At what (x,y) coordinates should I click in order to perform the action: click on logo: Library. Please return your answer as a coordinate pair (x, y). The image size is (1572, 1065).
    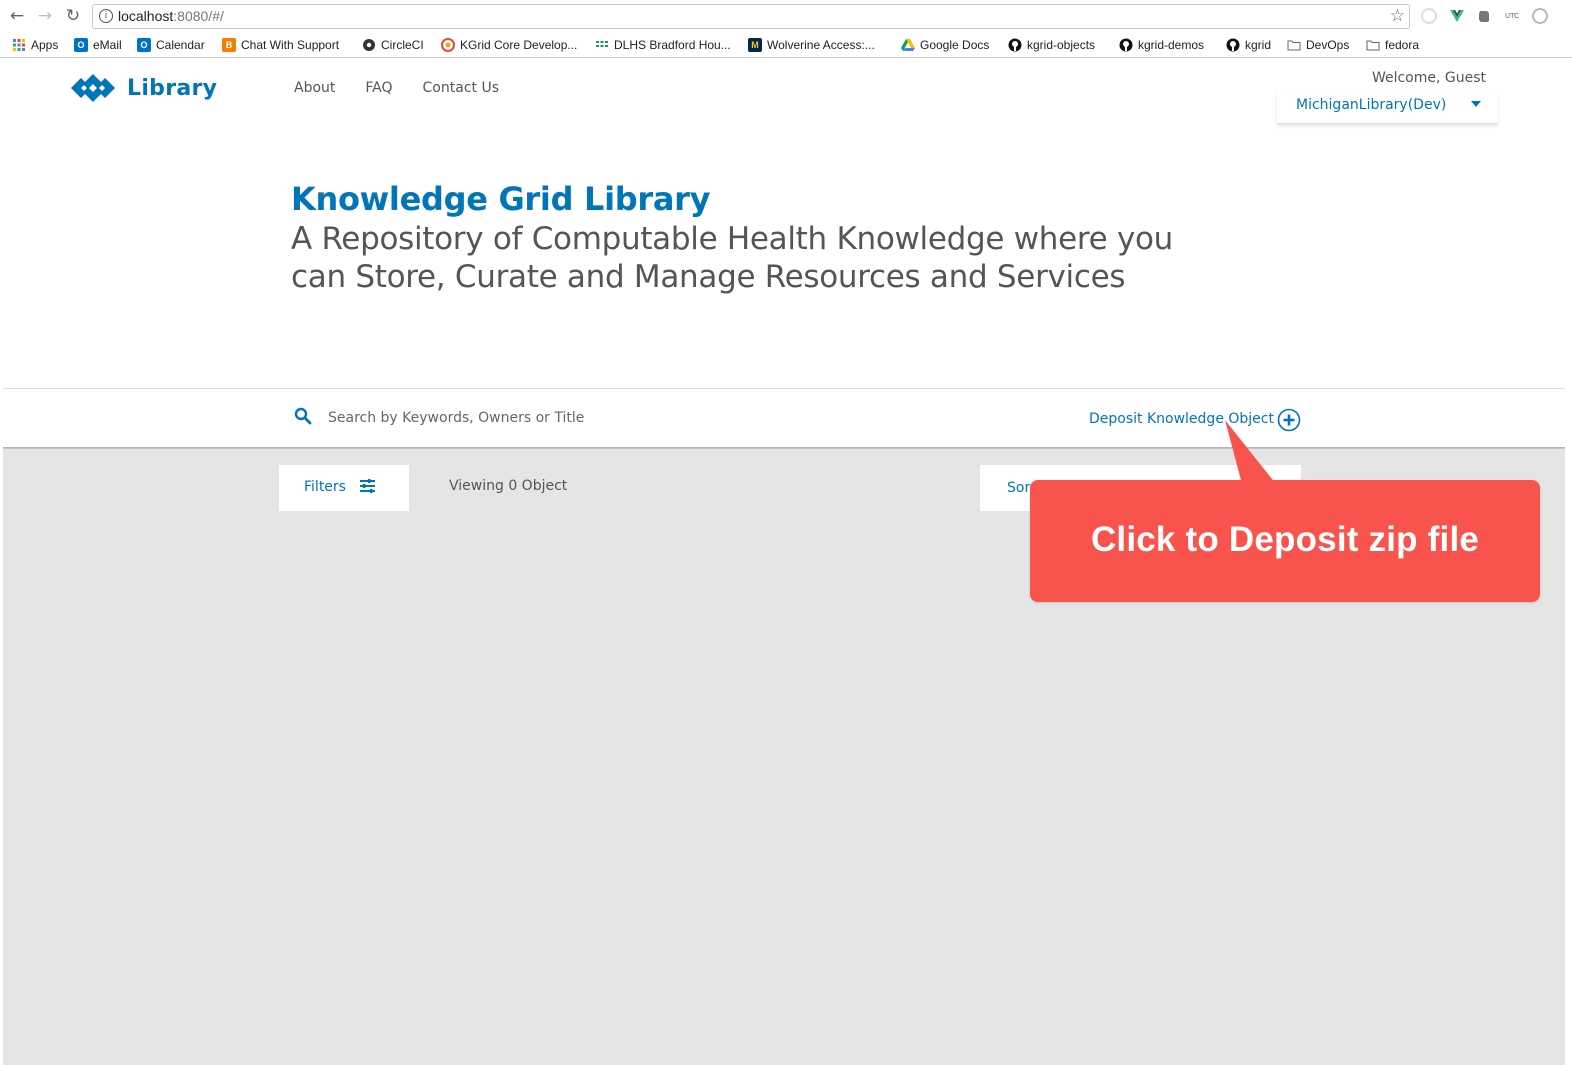
    Looking at the image, I should click on (143, 88).